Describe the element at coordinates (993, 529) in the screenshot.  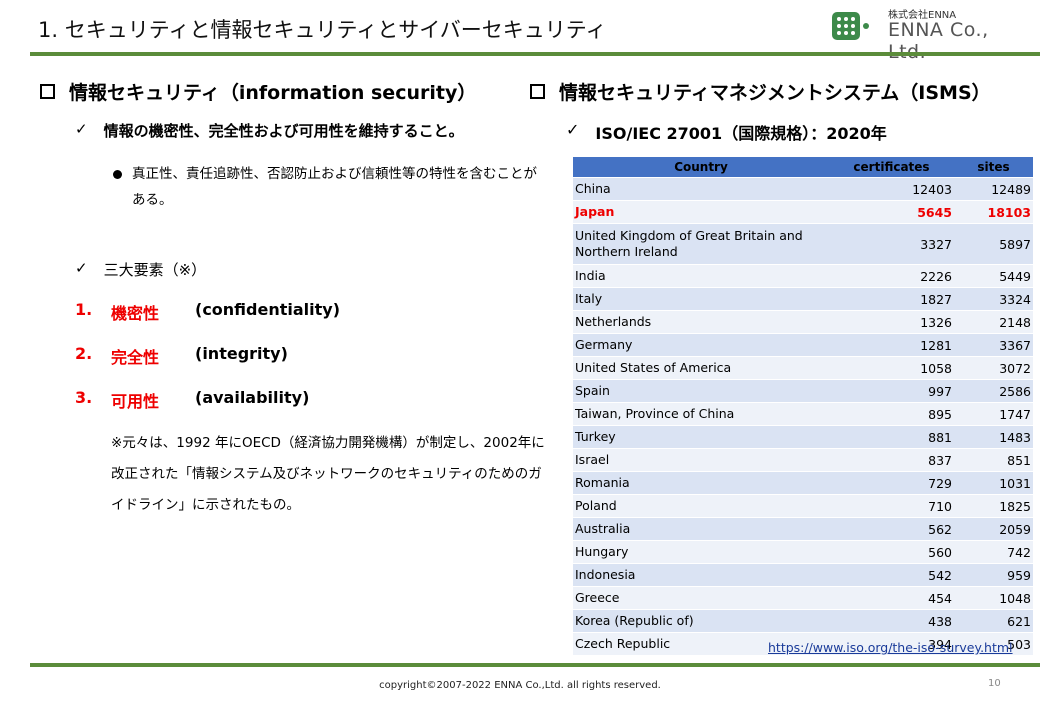
I see `sites-cell: 2059` at that location.